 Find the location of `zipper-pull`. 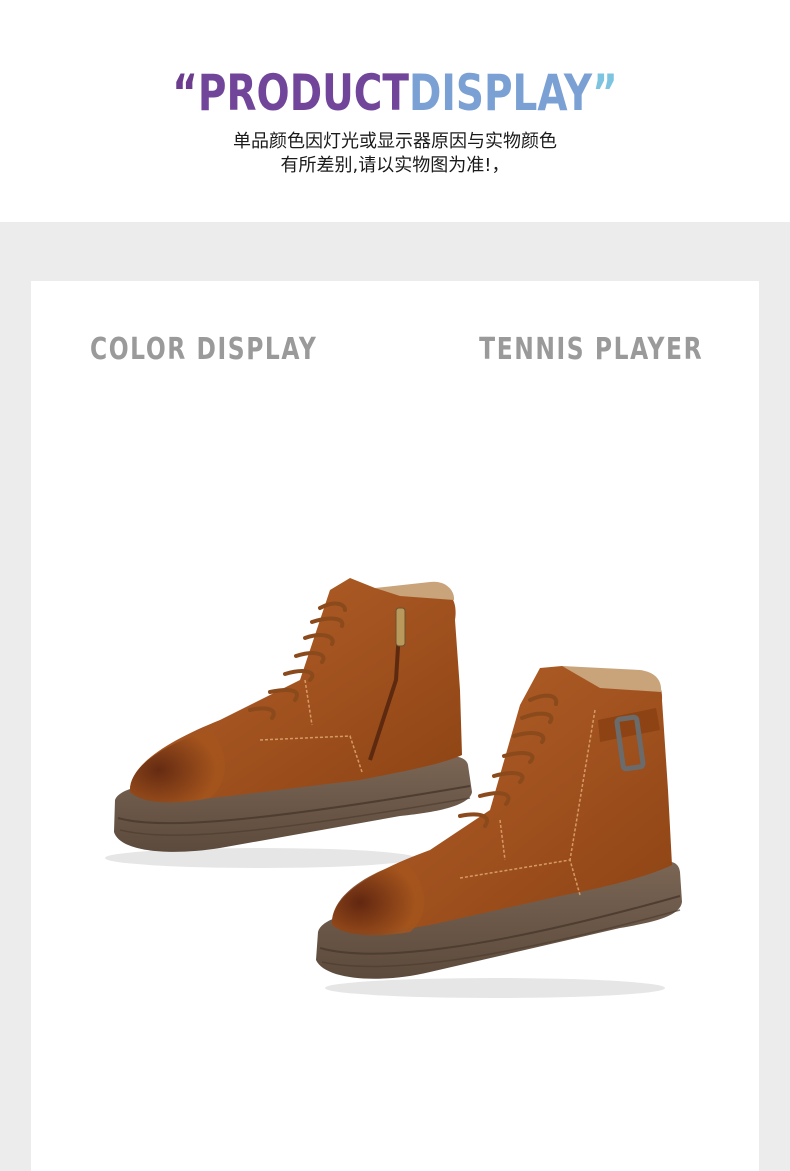

zipper-pull is located at coordinates (400, 627).